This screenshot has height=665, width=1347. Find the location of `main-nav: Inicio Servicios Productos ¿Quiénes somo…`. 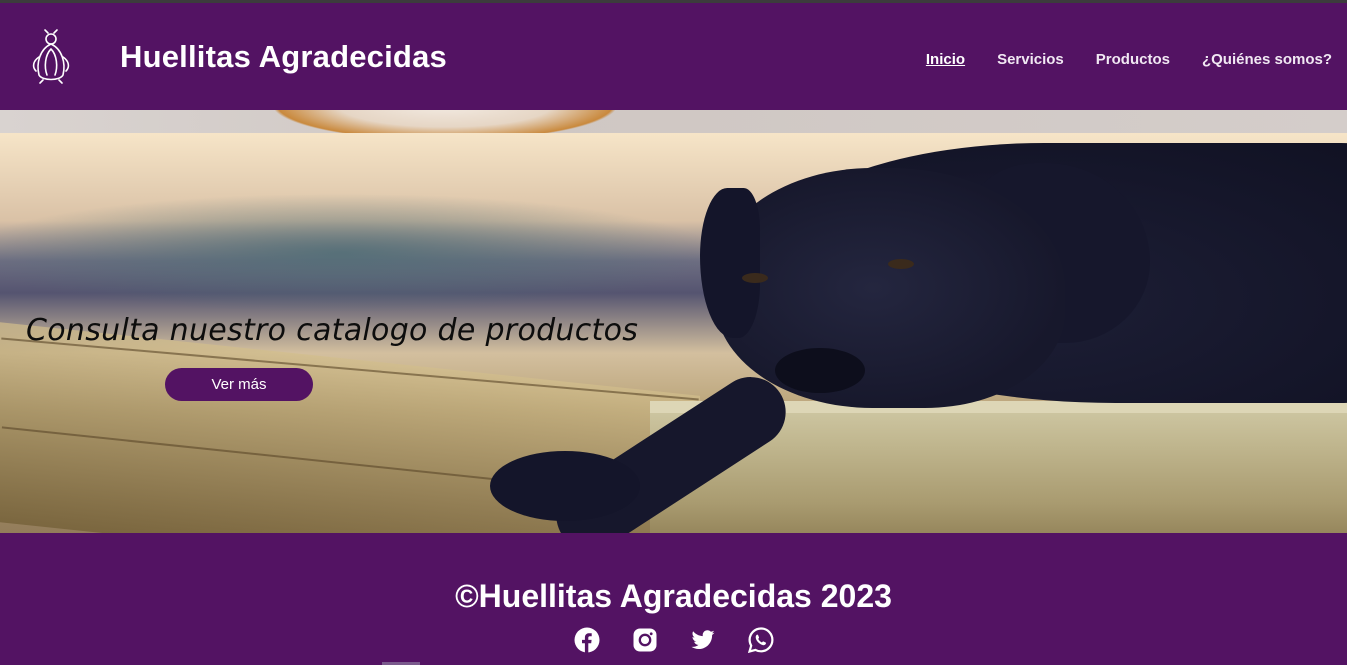

main-nav: Inicio Servicios Productos ¿Quiénes somo… is located at coordinates (1129, 59).